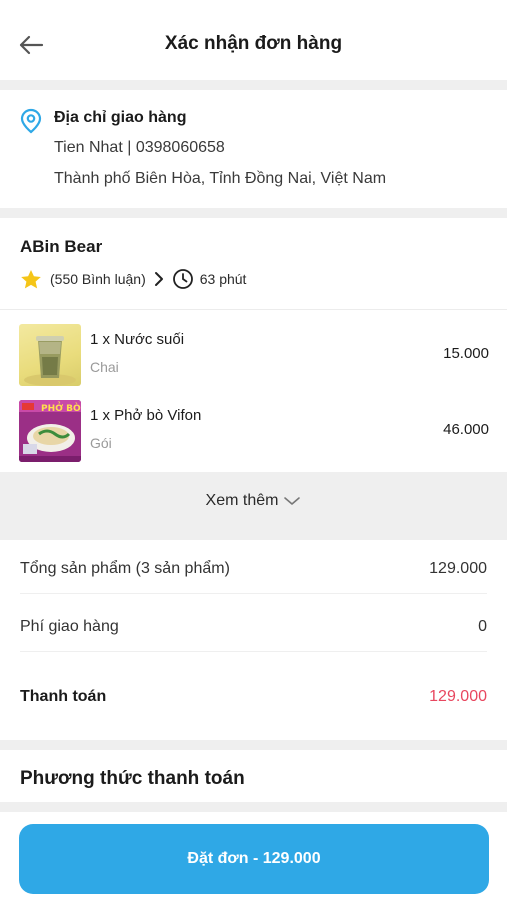 This screenshot has height=900, width=507. I want to click on total-row: Thanh toán 129.000, so click(253, 697).